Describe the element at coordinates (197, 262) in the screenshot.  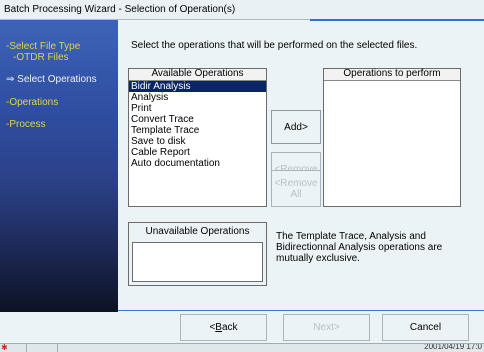
I see `unavailable-operations-list` at that location.